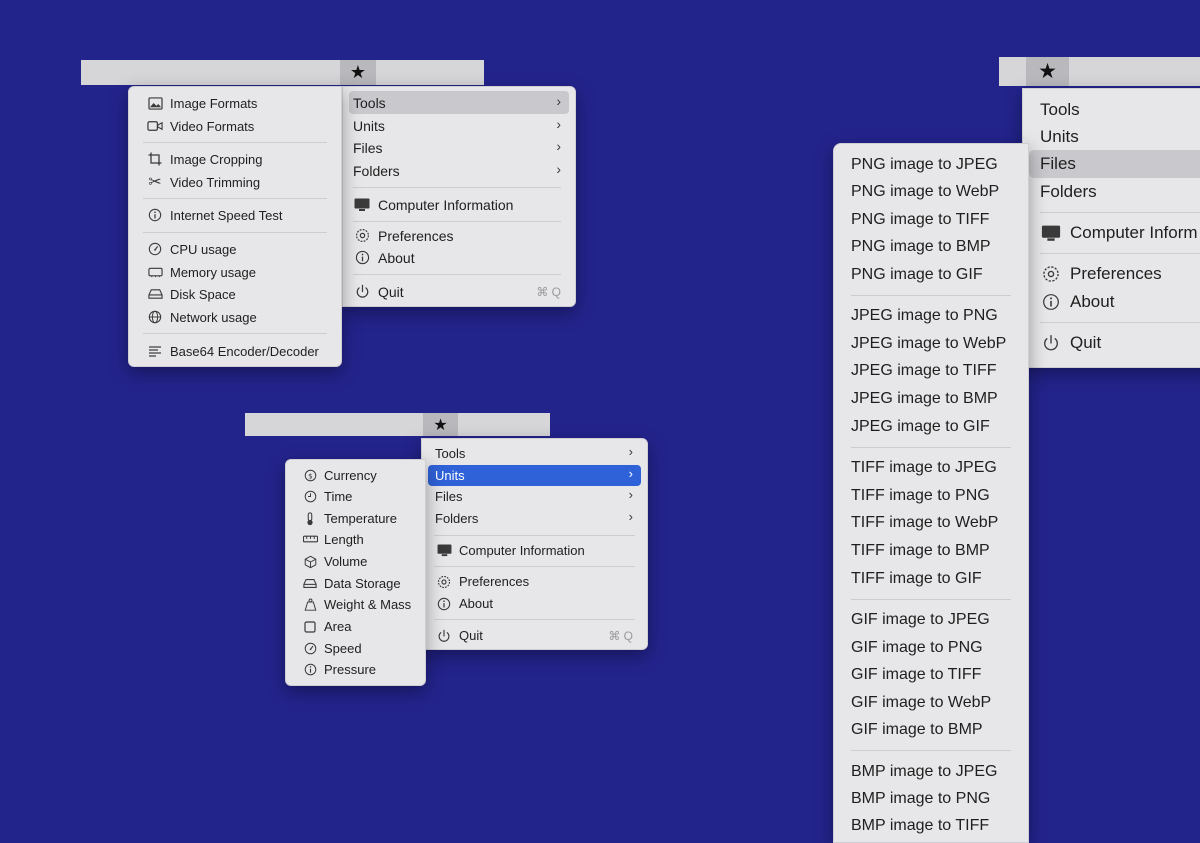  Describe the element at coordinates (355, 626) in the screenshot. I see `menu-item-area: Area` at that location.